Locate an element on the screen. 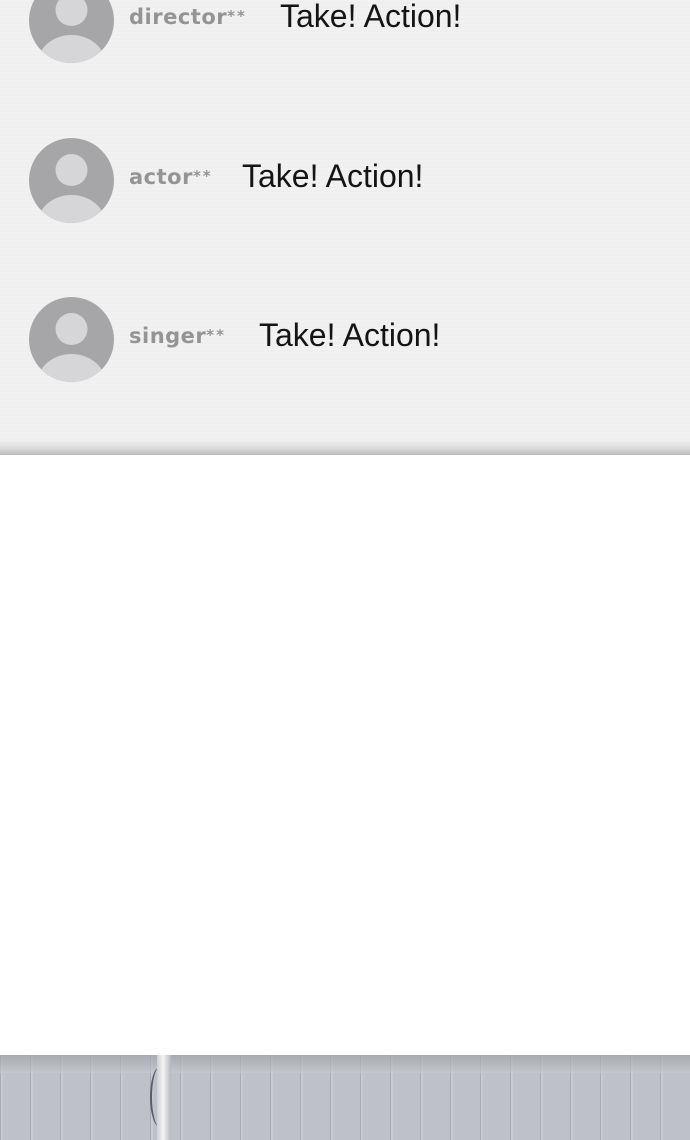 The height and width of the screenshot is (1140, 690). scene-pole is located at coordinates (164, 1097).